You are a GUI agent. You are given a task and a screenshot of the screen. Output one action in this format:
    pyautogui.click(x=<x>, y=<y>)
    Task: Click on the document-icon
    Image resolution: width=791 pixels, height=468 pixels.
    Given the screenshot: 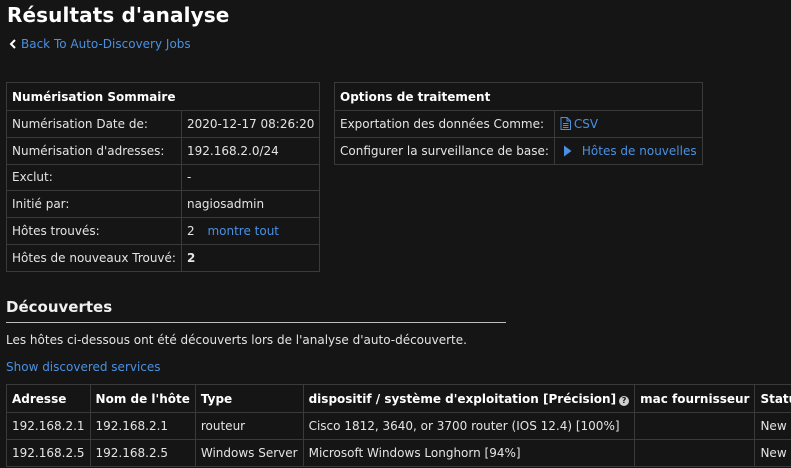 What is the action you would take?
    pyautogui.click(x=565, y=123)
    